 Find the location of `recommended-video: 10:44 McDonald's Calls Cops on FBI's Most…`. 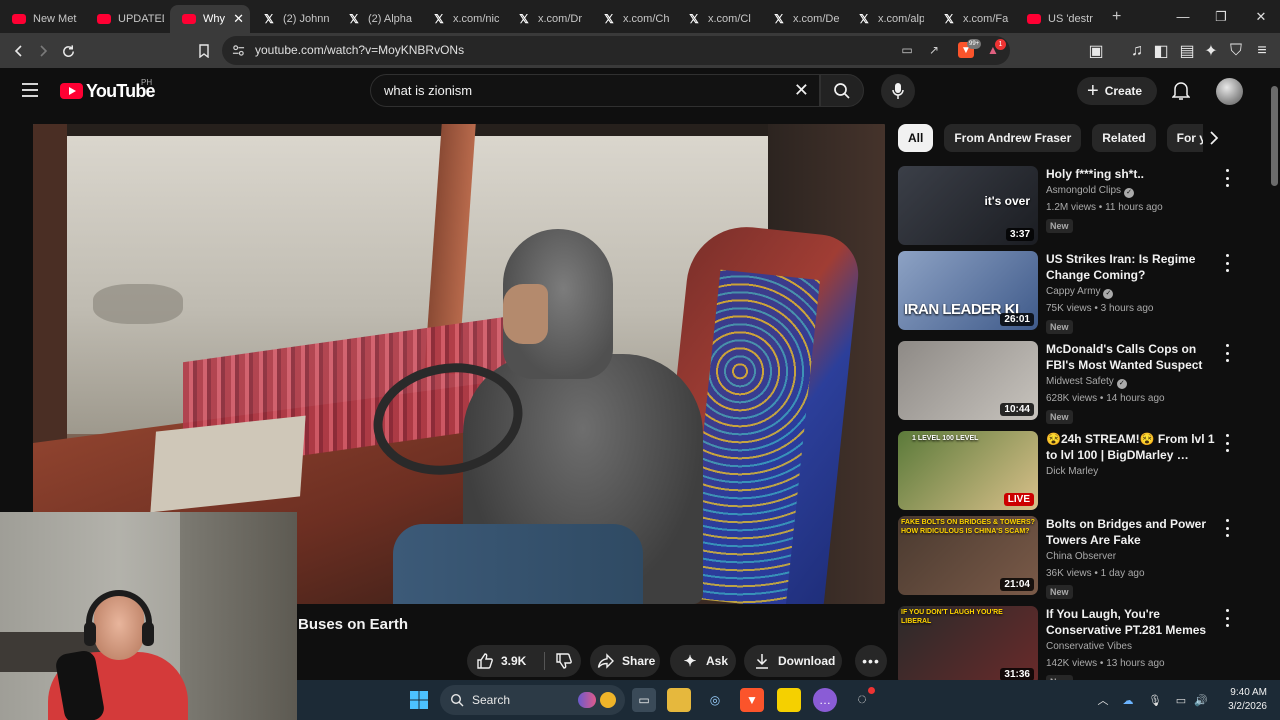

recommended-video: 10:44 McDonald's Calls Cops on FBI's Most… is located at coordinates (1070, 382).